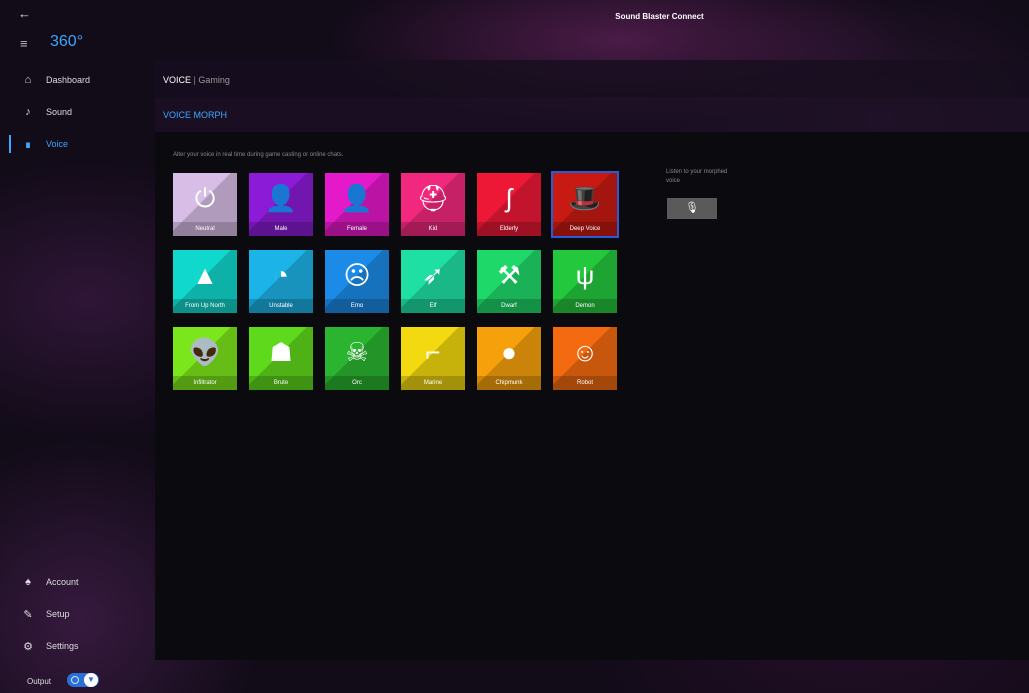  I want to click on microphone-icon: 🎙, so click(692, 208).